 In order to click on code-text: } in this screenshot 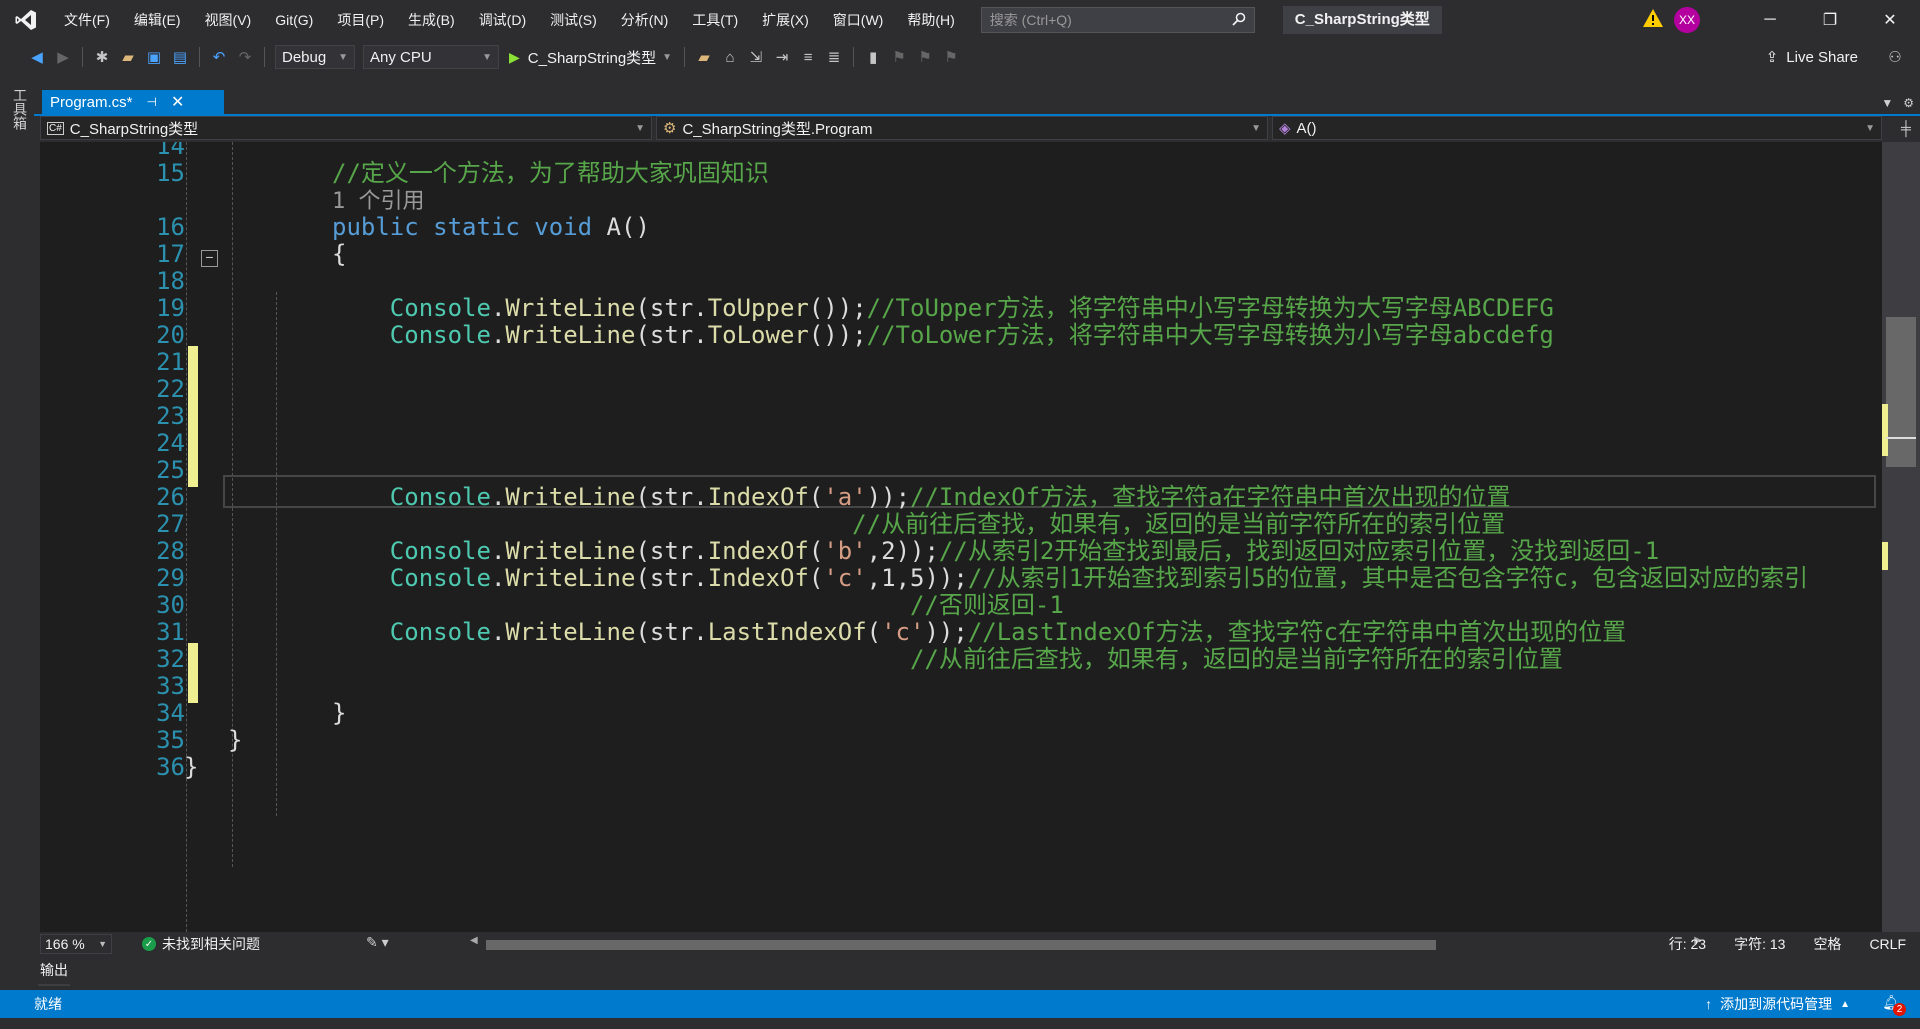, I will do `click(191, 767)`.